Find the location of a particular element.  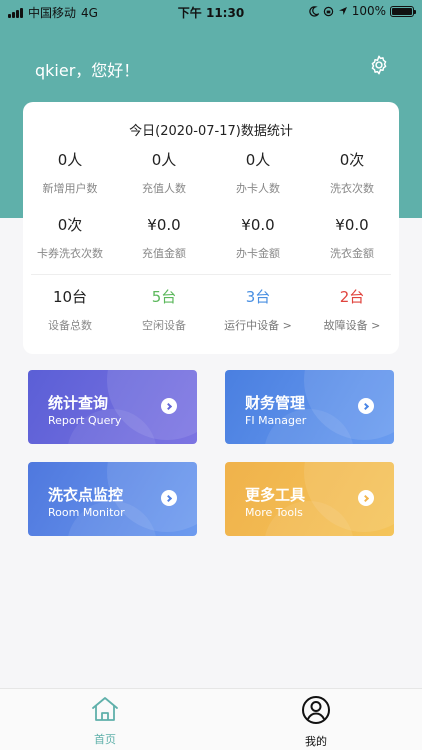

settings-gear-icon is located at coordinates (379, 65).